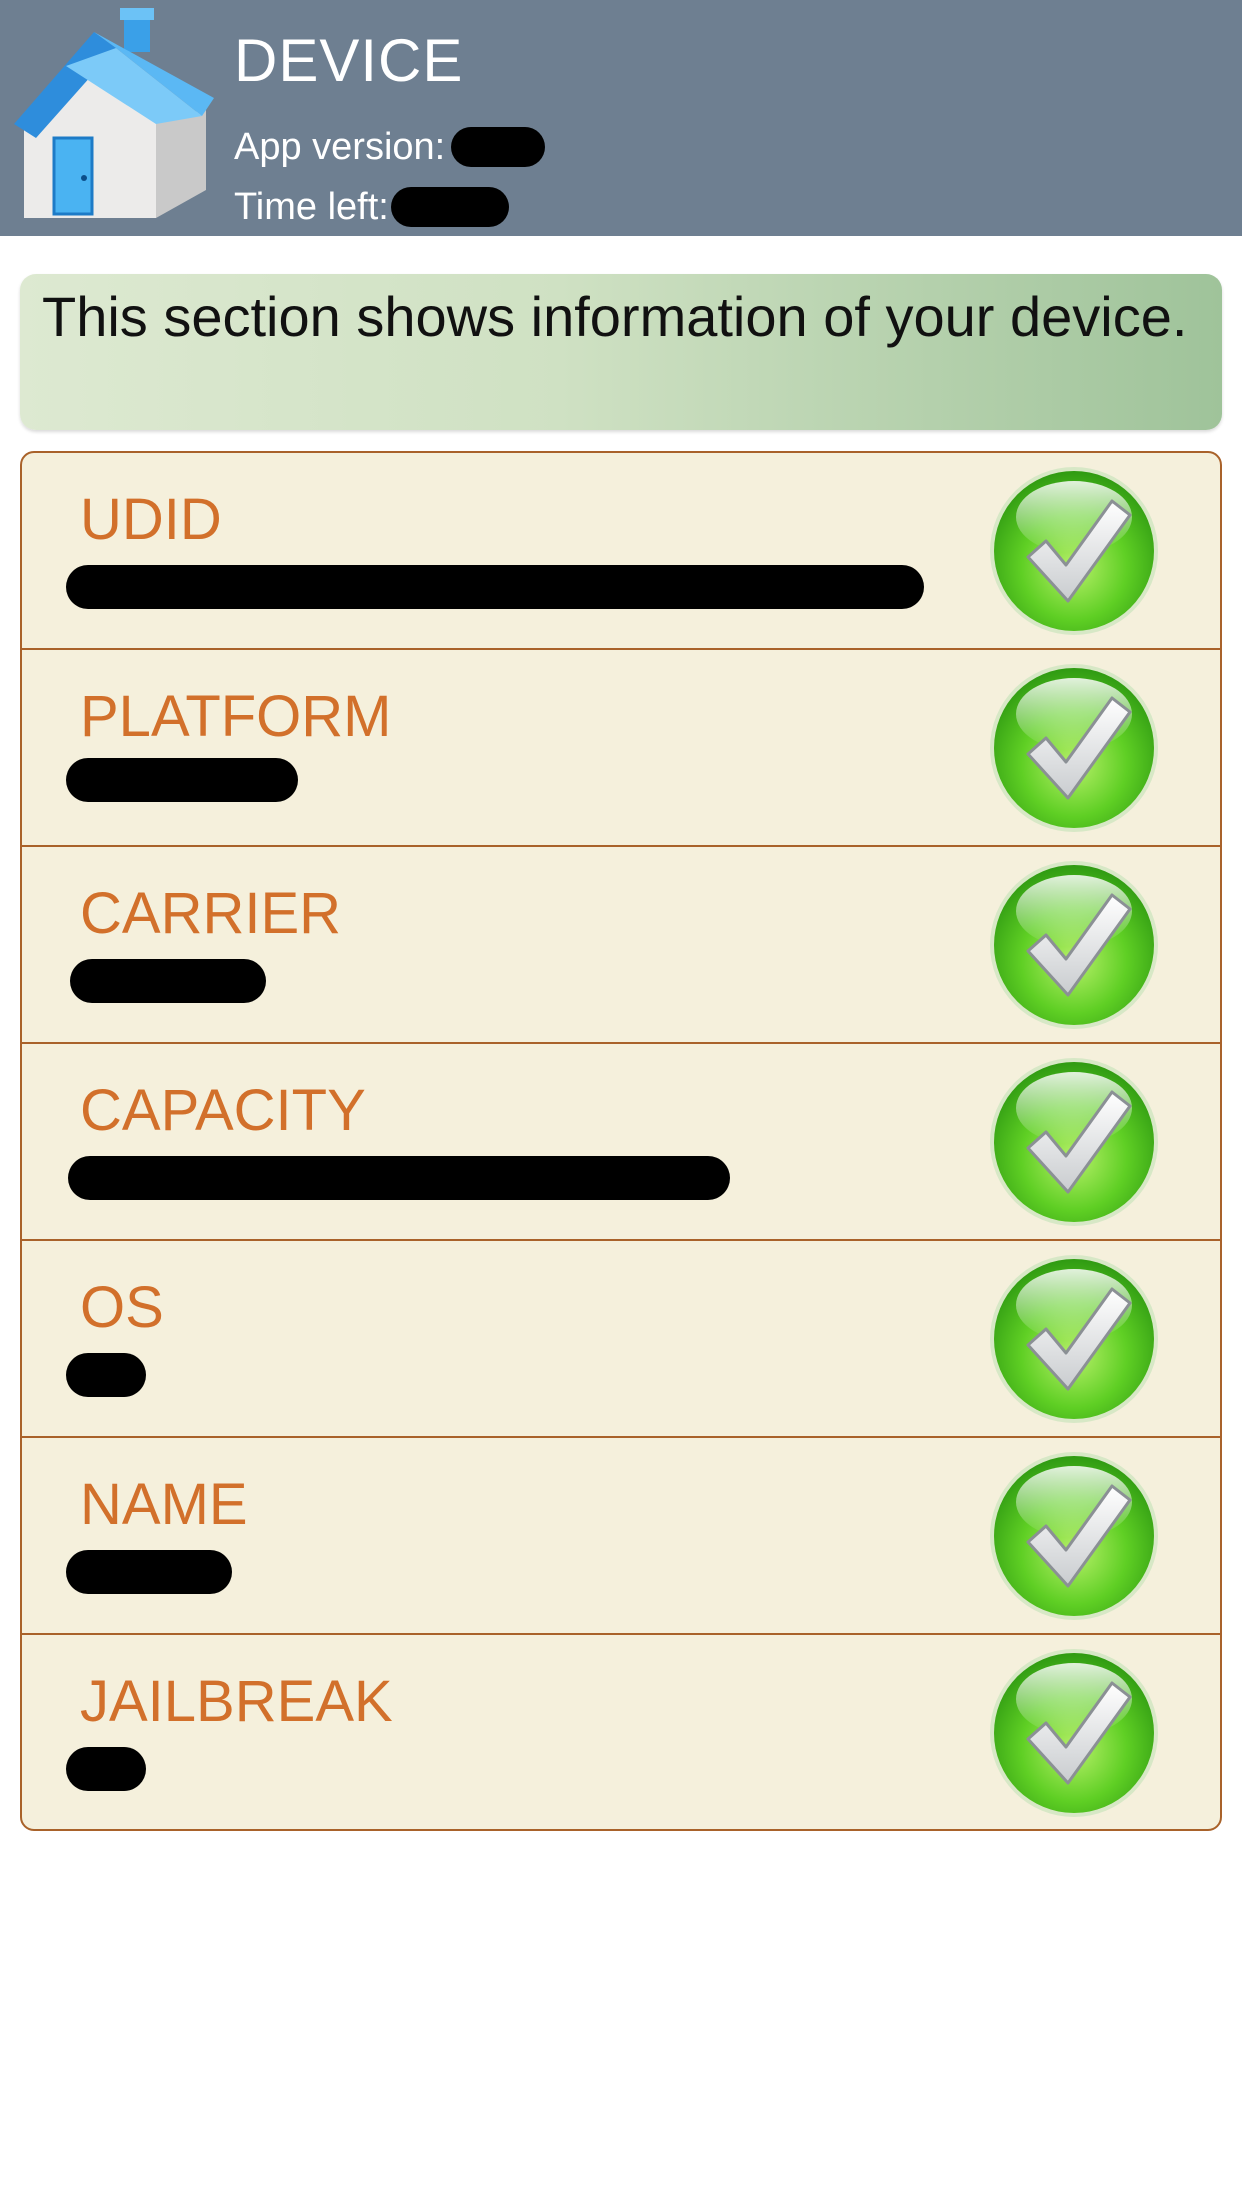 The image size is (1242, 2208). I want to click on row-label-os: OS, so click(122, 1307).